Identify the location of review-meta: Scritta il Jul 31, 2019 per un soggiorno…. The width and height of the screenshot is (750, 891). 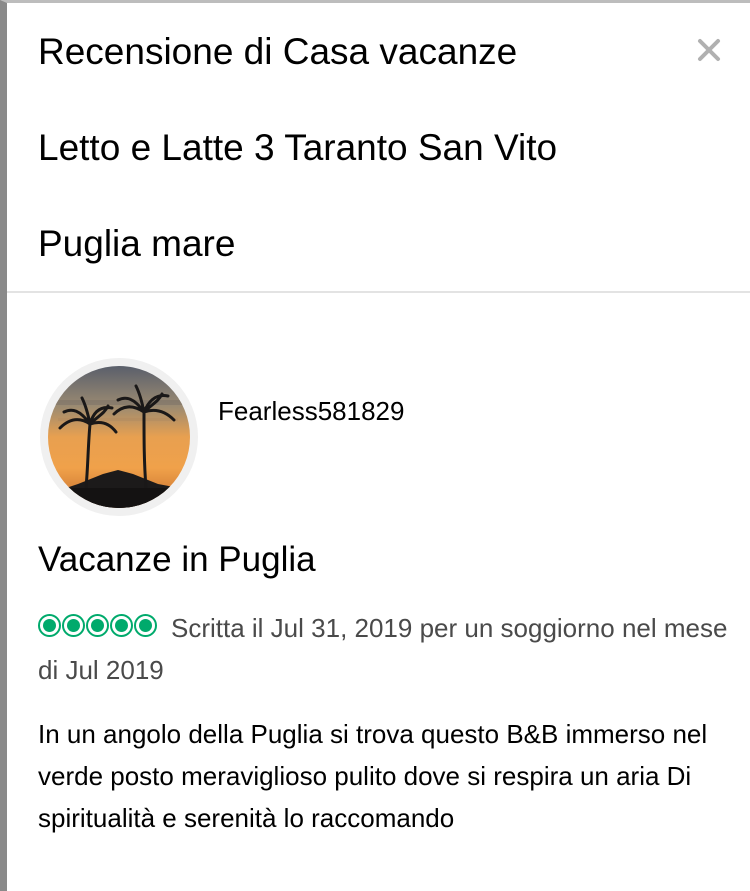
(383, 649).